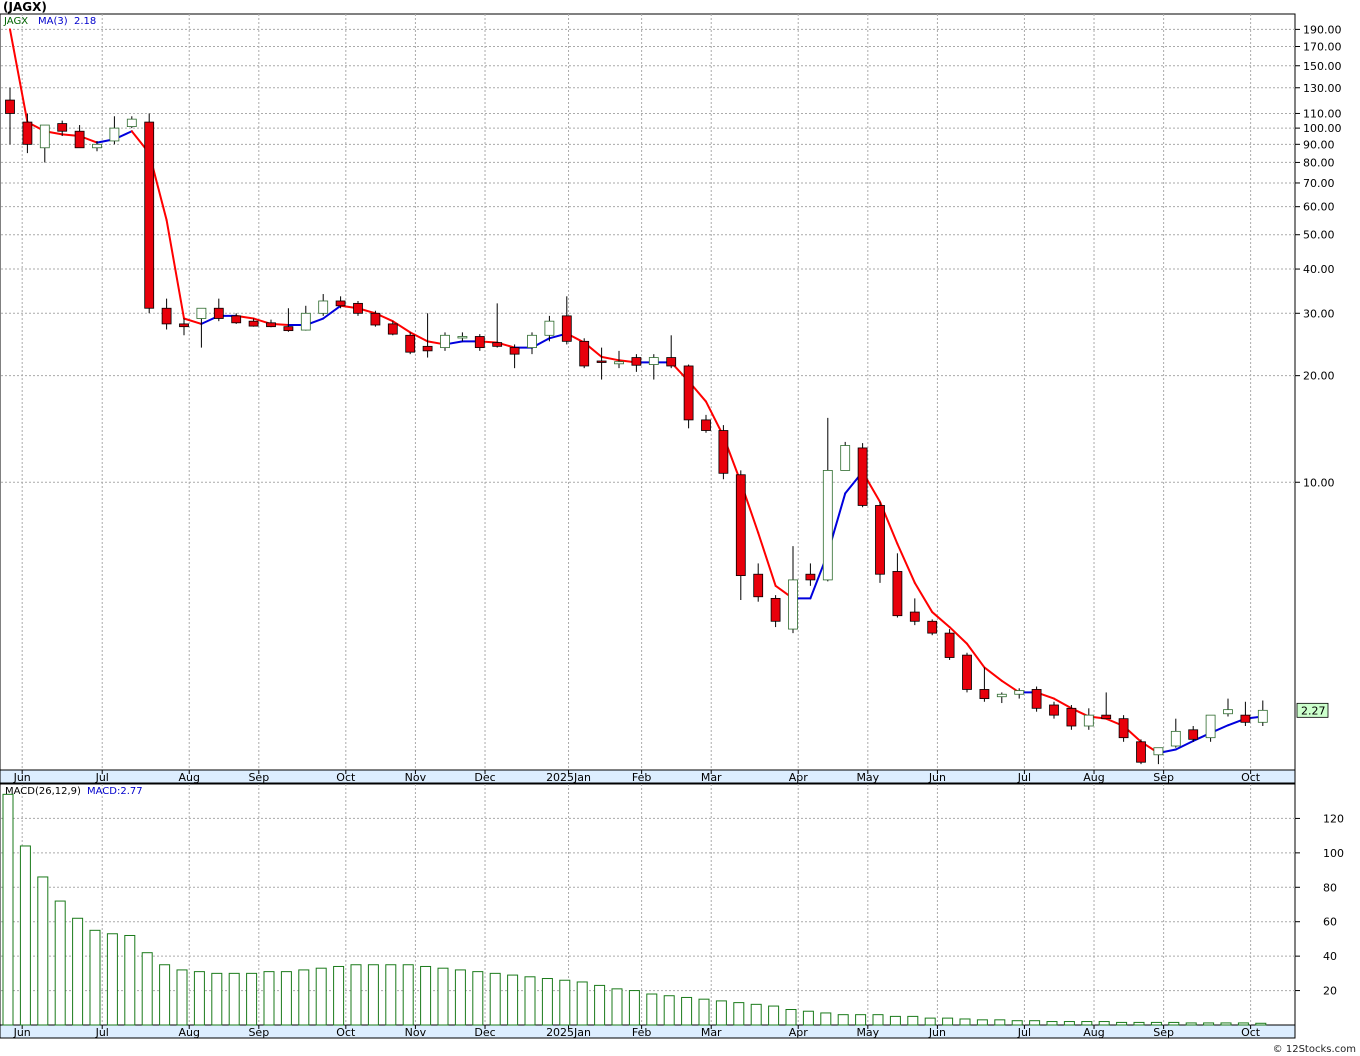 The height and width of the screenshot is (1056, 1360). What do you see at coordinates (102, 1032) in the screenshot?
I see `macd-xtick-label: Jul` at bounding box center [102, 1032].